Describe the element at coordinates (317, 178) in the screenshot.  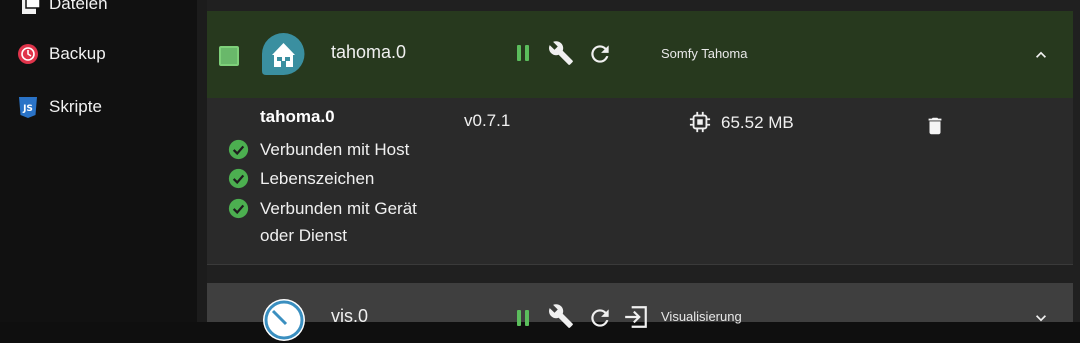
I see `status-label: Lebenszeichen` at that location.